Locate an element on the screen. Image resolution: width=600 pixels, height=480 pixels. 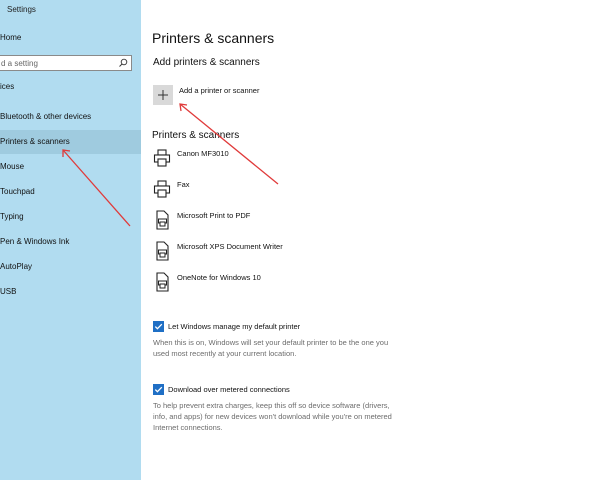
printer-name: Canon MF3010 is located at coordinates (203, 153).